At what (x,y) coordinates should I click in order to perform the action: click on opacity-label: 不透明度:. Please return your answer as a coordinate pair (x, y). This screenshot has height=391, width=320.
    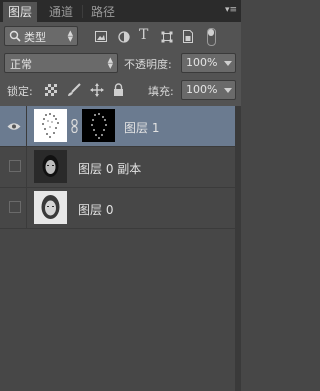
    Looking at the image, I should click on (148, 64).